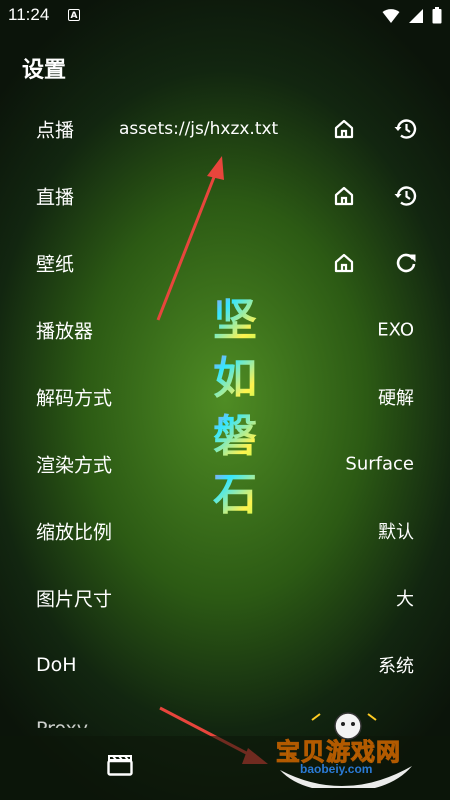 The height and width of the screenshot is (800, 450). Describe the element at coordinates (225, 195) in the screenshot. I see `settings-row-live: 直播` at that location.